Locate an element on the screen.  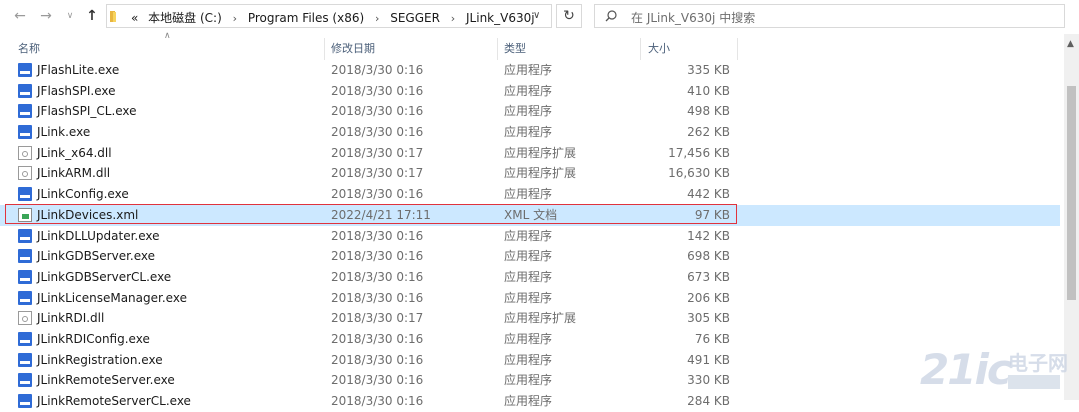
scroll-up-icon: ▲ is located at coordinates (1070, 44).